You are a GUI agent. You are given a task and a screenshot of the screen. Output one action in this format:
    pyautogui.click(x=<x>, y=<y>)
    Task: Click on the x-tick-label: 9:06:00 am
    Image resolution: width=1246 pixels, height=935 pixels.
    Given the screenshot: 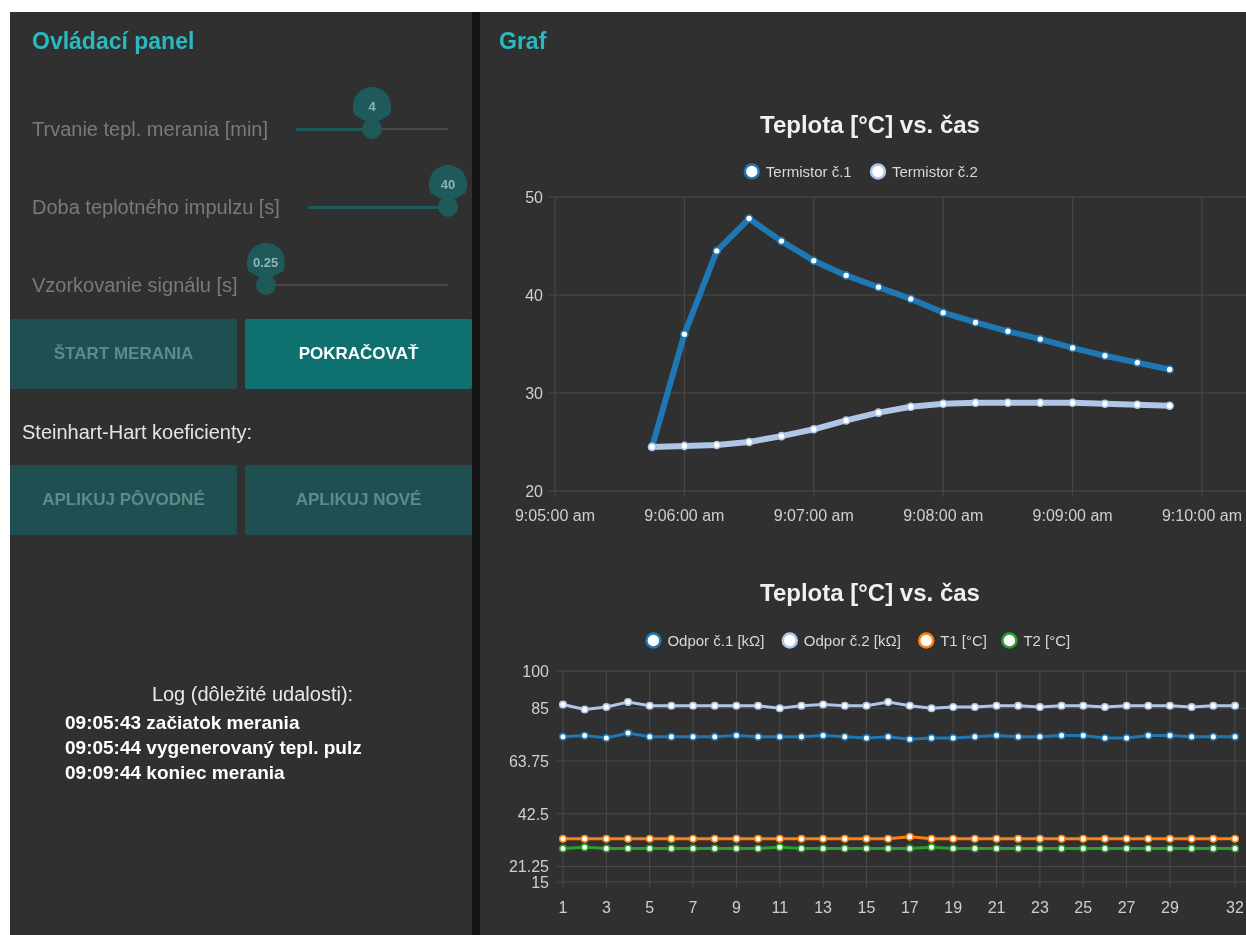 What is the action you would take?
    pyautogui.click(x=684, y=515)
    